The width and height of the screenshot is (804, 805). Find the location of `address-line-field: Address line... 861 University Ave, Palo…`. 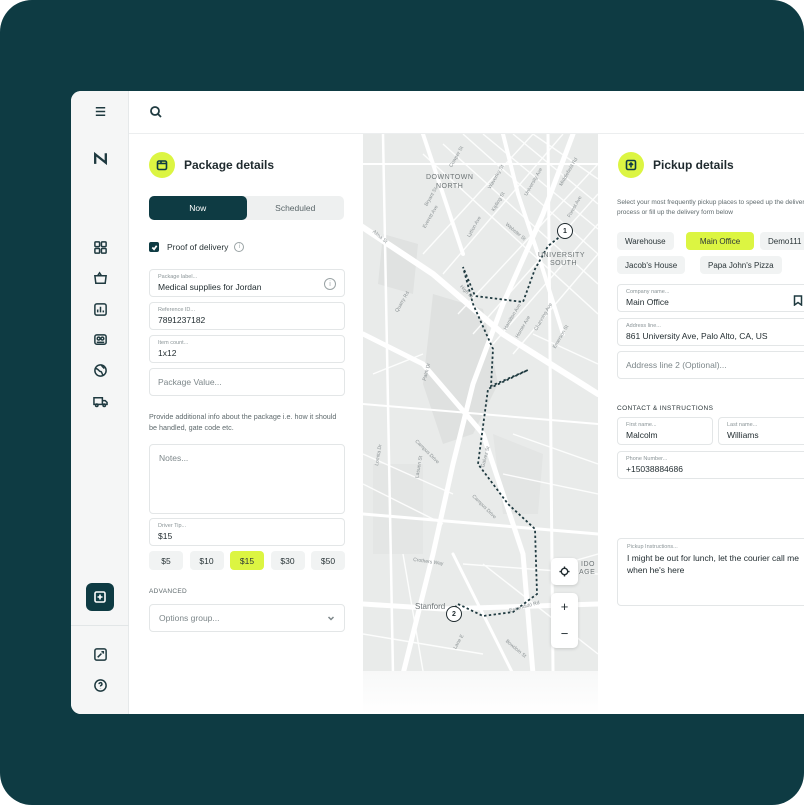

address-line-field: Address line... 861 University Ave, Palo… is located at coordinates (710, 332).